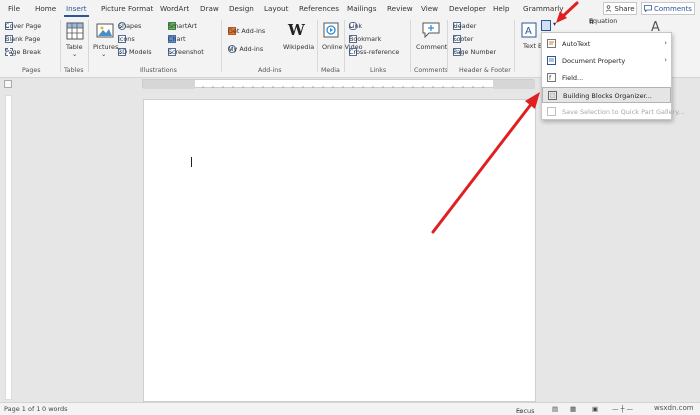 The image size is (700, 415). What do you see at coordinates (246, 31) in the screenshot?
I see `get-add-ins-button: Get Add-ins` at bounding box center [246, 31].